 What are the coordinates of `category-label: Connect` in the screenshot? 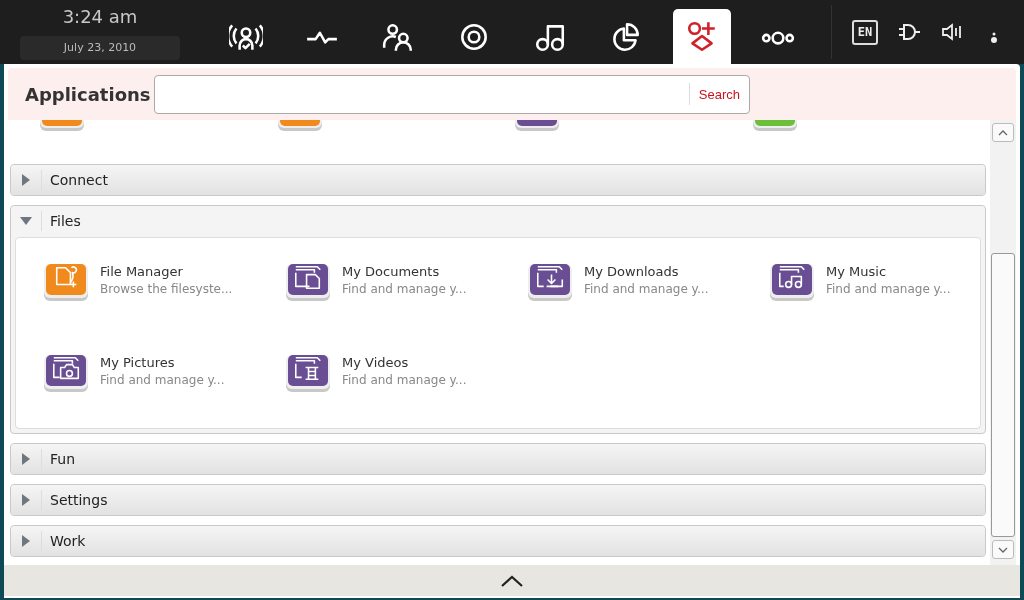 It's located at (79, 180).